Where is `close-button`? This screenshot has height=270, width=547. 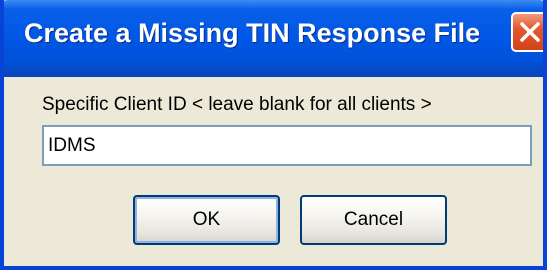
close-button is located at coordinates (527, 32).